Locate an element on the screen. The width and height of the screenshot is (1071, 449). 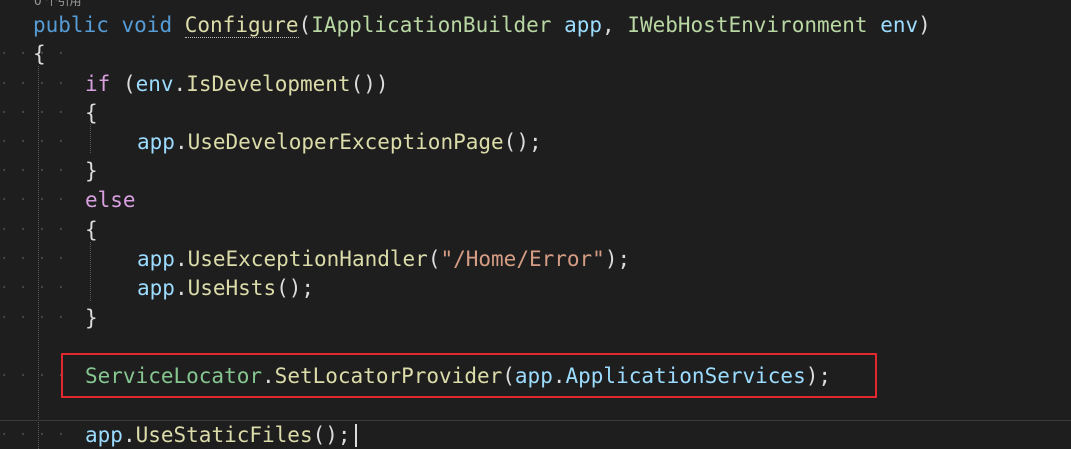
call-tail: ); is located at coordinates (617, 259).